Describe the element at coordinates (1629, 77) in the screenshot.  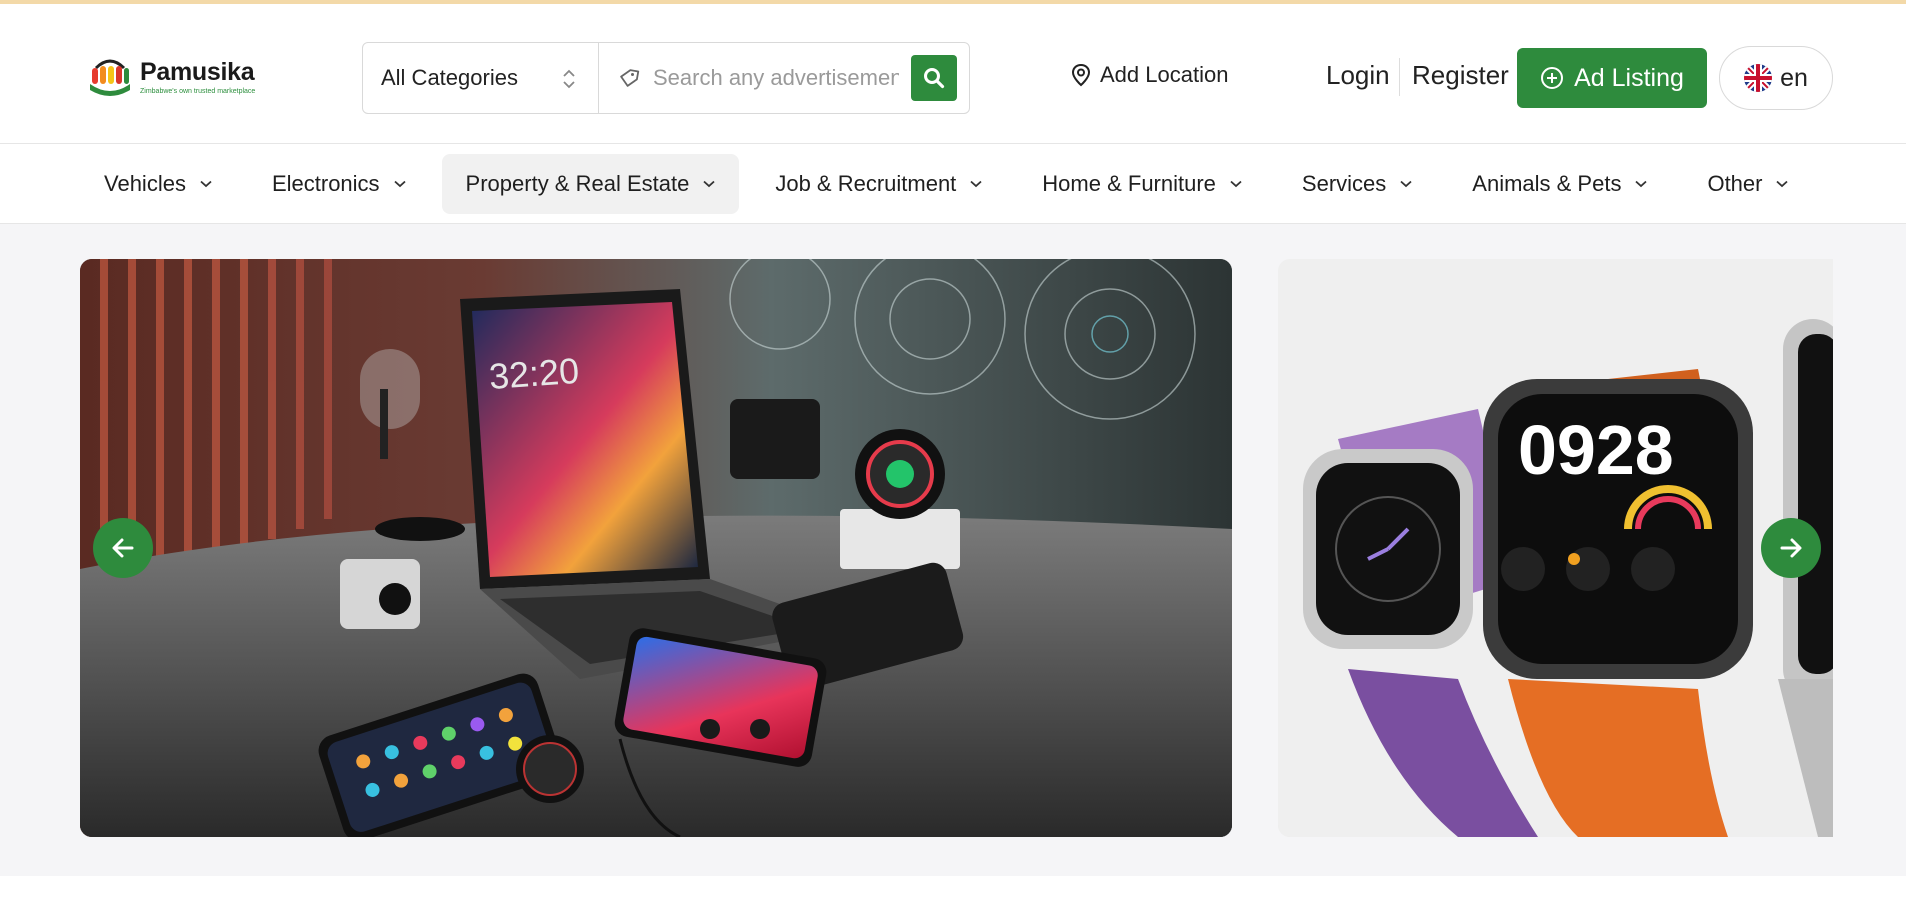
I see `ad-listing-label: Ad Listing` at that location.